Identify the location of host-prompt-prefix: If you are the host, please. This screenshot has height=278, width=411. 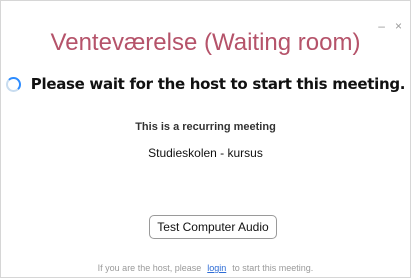
(149, 268).